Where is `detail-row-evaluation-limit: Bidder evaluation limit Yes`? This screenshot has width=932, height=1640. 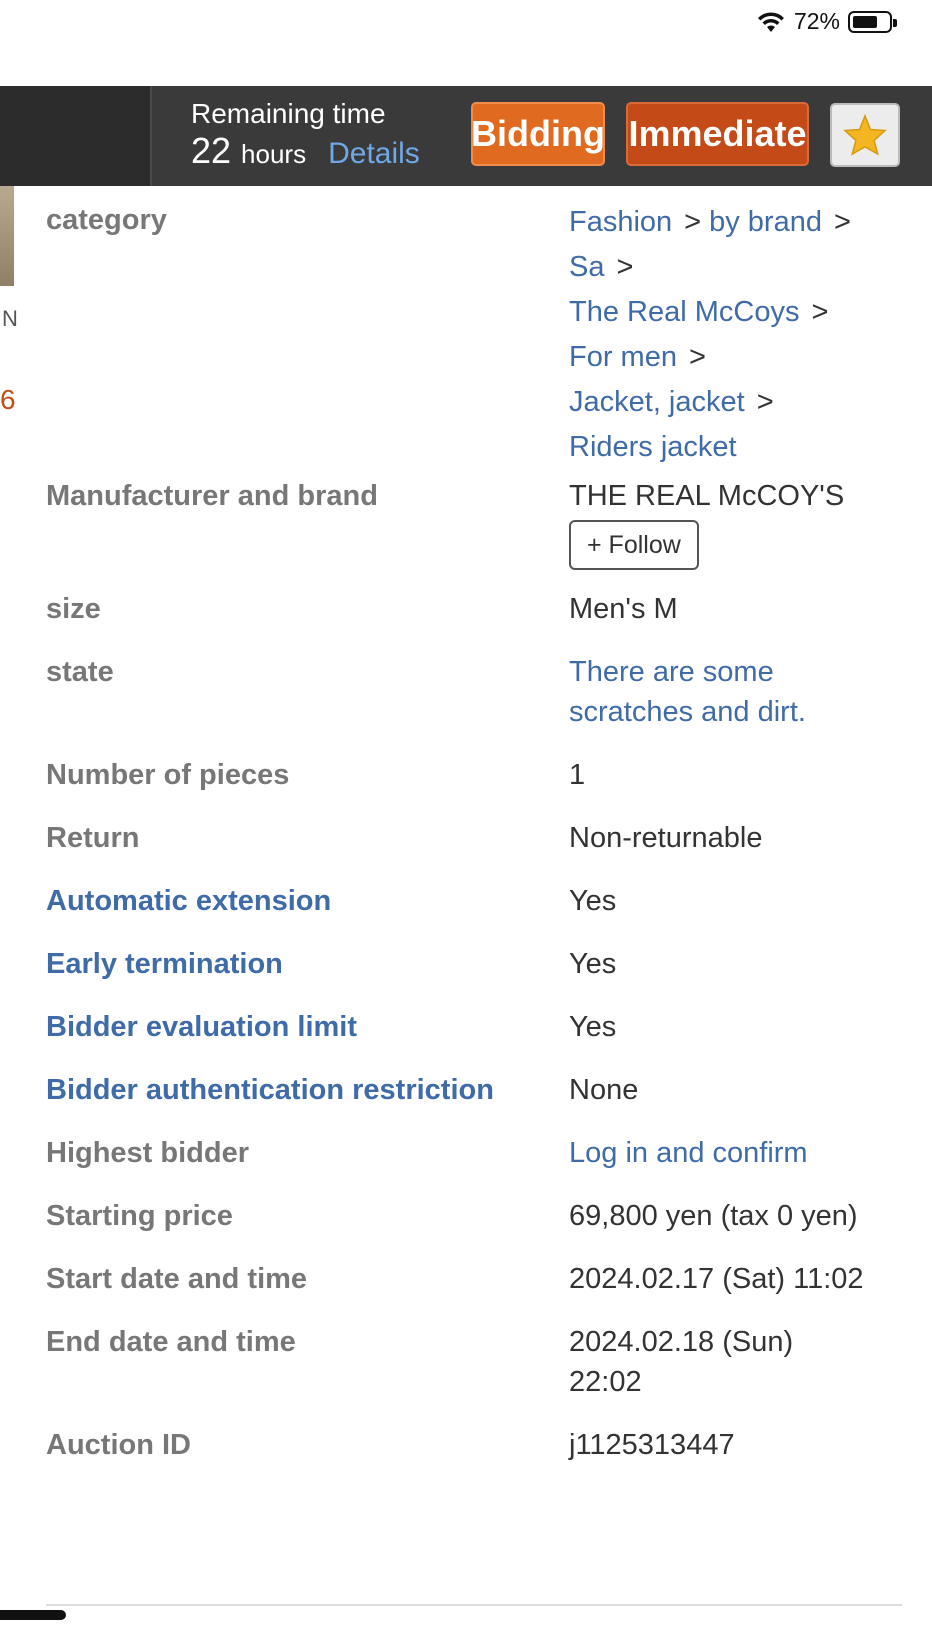
detail-row-evaluation-limit: Bidder evaluation limit Yes is located at coordinates (477, 1038).